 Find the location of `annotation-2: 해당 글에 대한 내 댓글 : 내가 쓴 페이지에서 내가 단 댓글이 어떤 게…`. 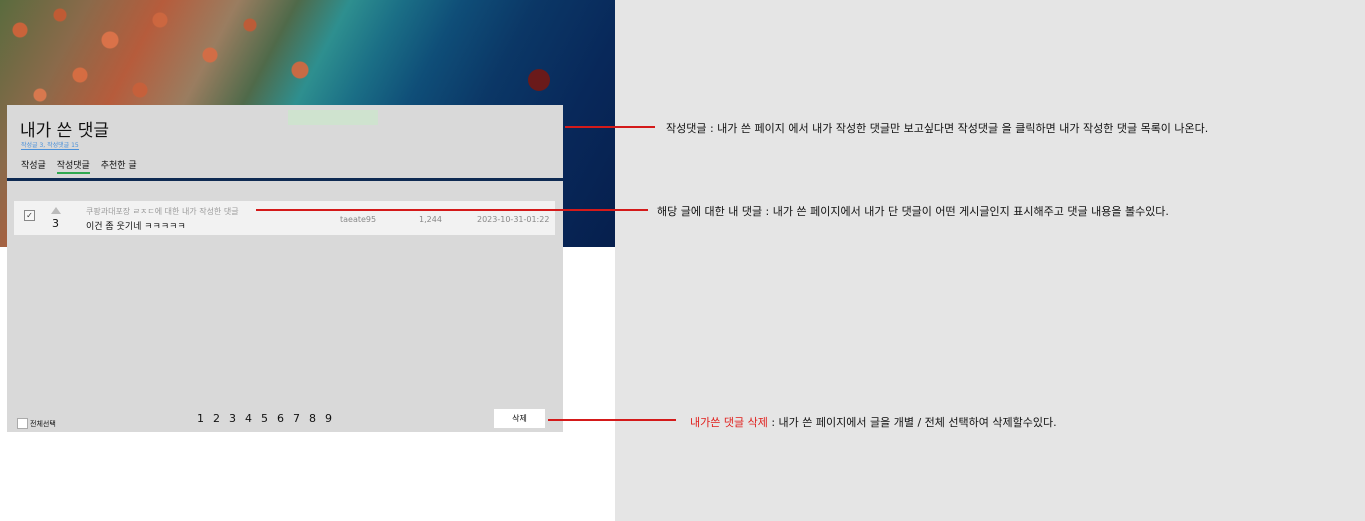

annotation-2: 해당 글에 대한 내 댓글 : 내가 쓴 페이지에서 내가 단 댓글이 어떤 게… is located at coordinates (913, 211).